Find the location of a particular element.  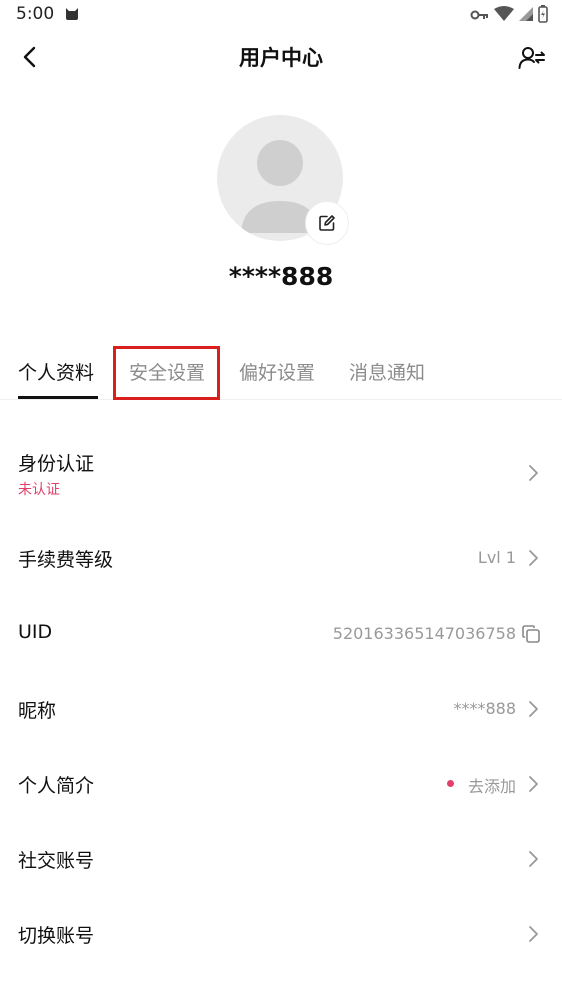

status-time: 5:00 is located at coordinates (35, 14).